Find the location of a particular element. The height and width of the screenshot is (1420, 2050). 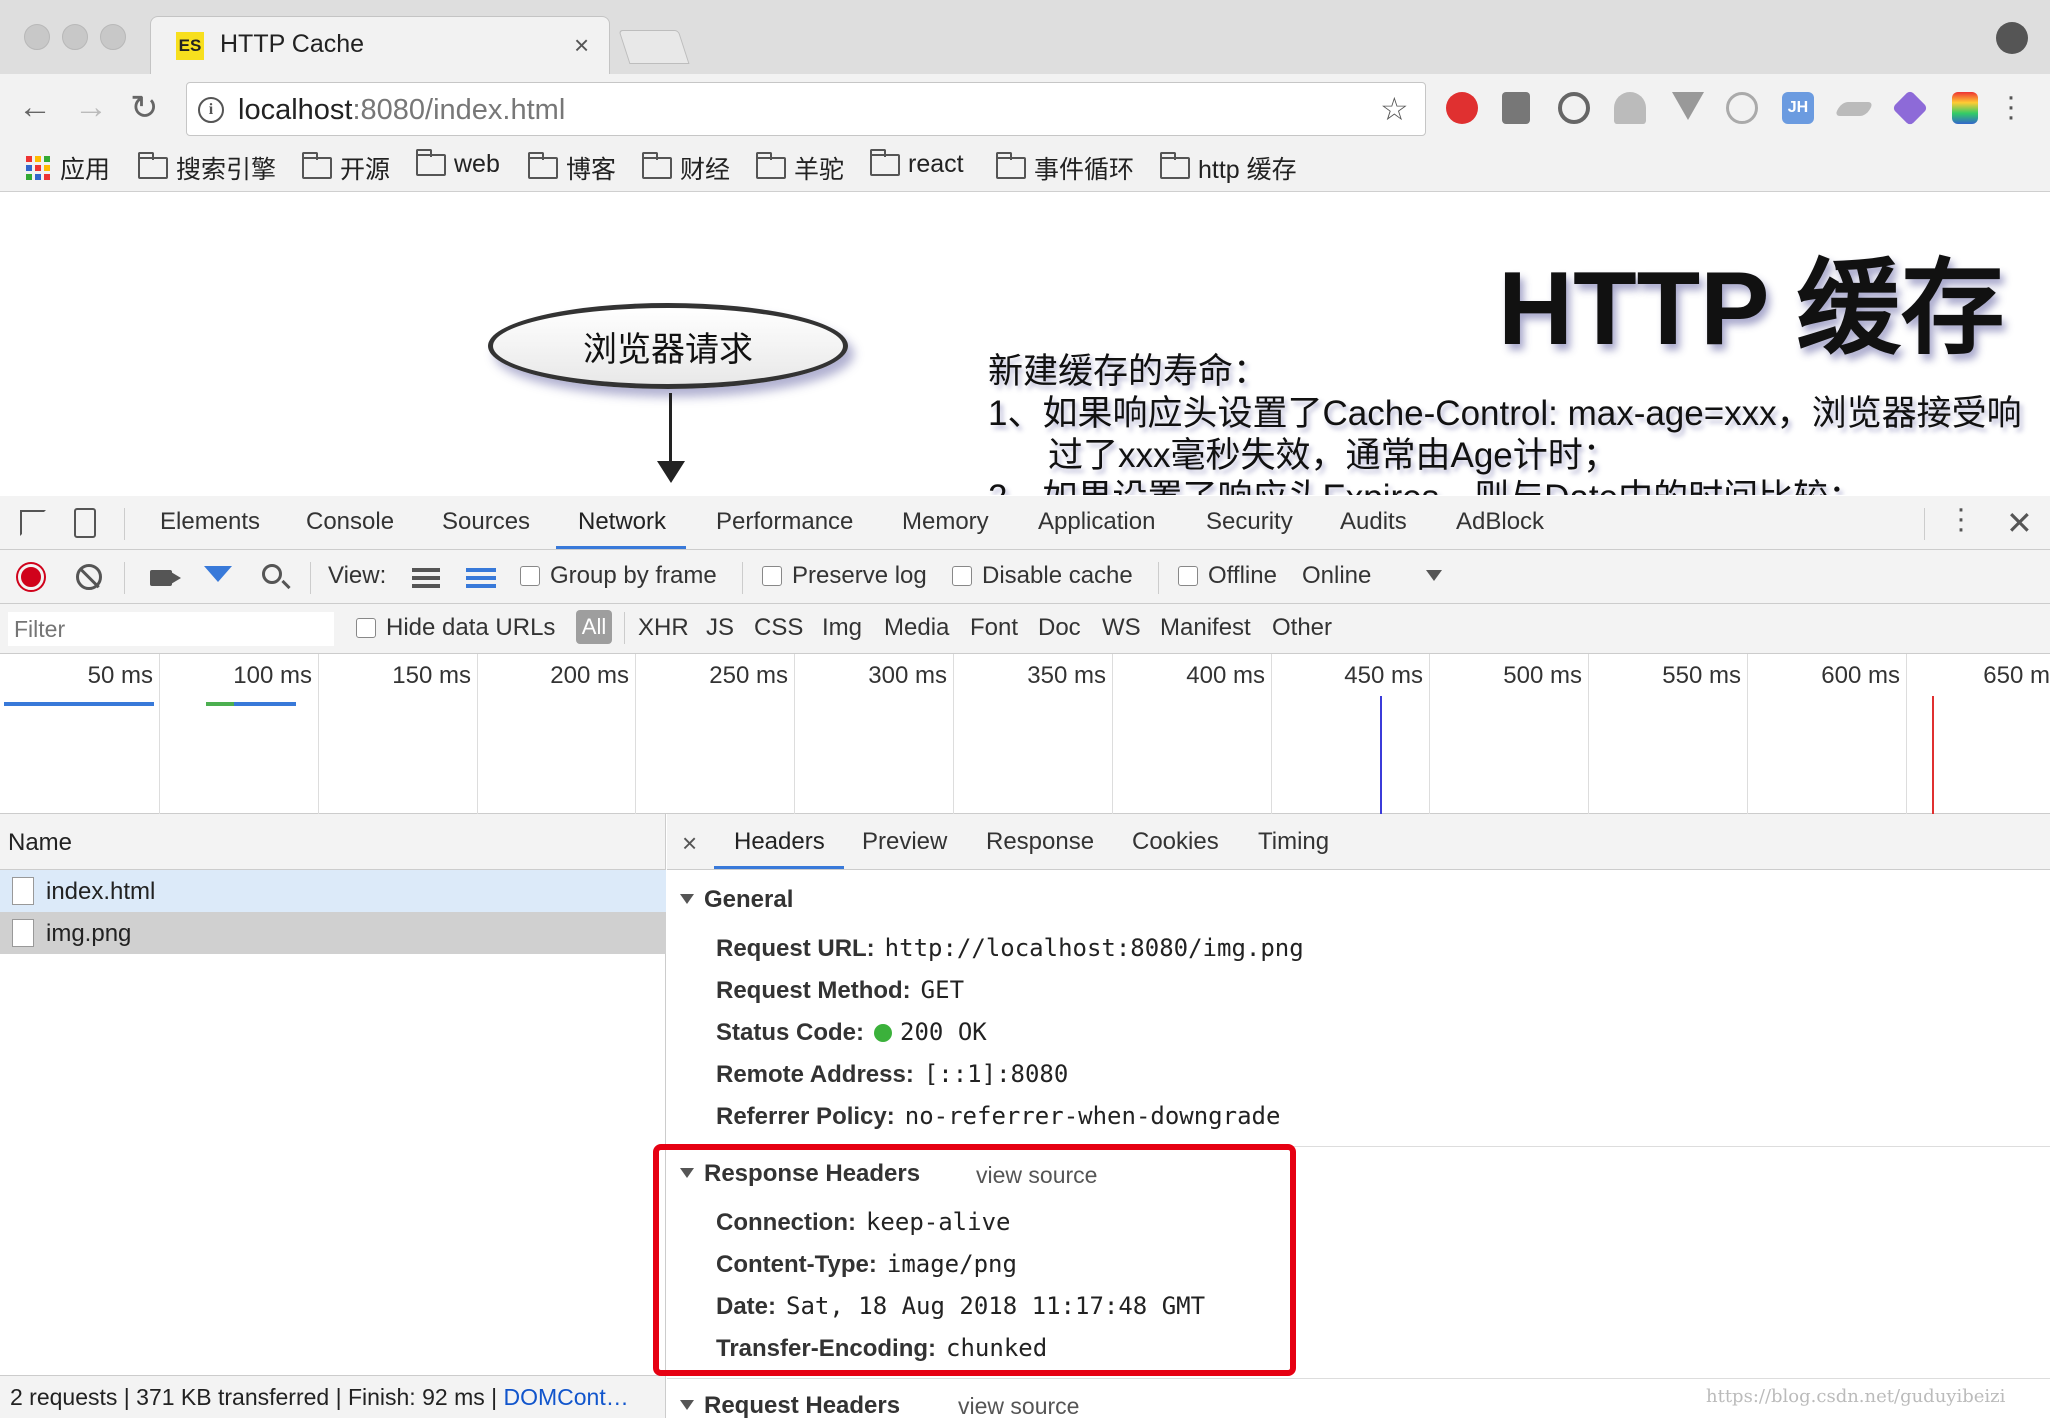

record-button is located at coordinates (31, 577).